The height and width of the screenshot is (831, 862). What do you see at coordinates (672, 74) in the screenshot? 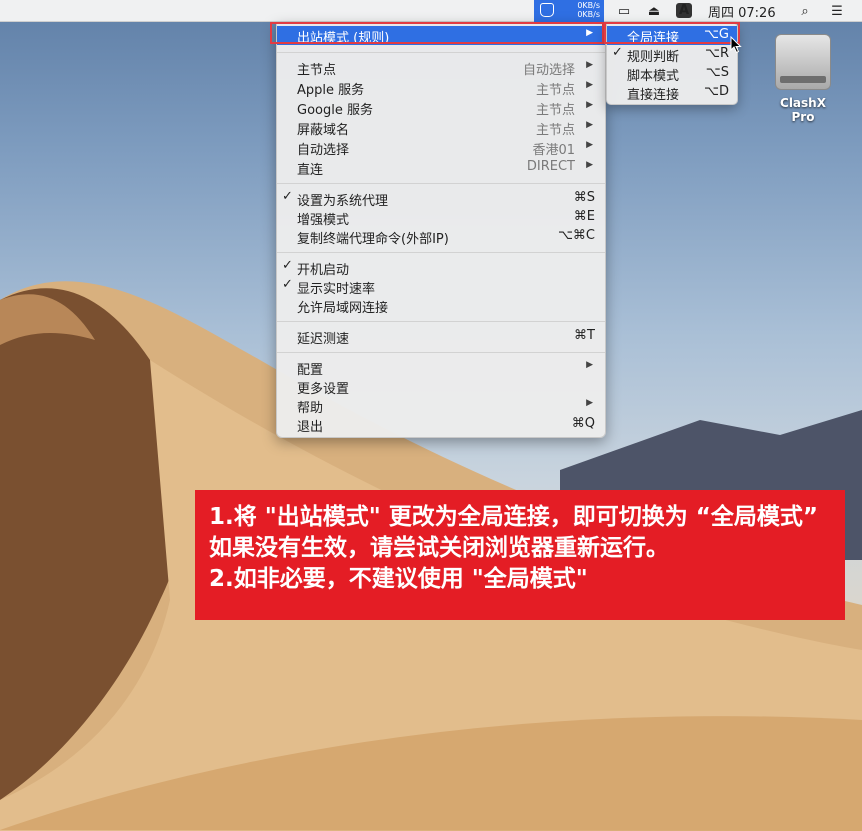
I see `submenu-item-script: 脚本模式 ⌥S` at bounding box center [672, 74].